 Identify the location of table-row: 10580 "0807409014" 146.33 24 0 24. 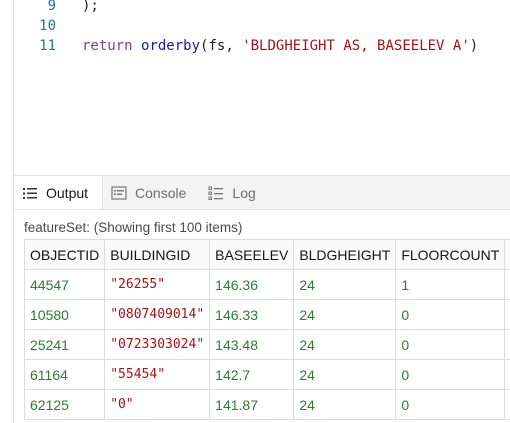
(266, 314).